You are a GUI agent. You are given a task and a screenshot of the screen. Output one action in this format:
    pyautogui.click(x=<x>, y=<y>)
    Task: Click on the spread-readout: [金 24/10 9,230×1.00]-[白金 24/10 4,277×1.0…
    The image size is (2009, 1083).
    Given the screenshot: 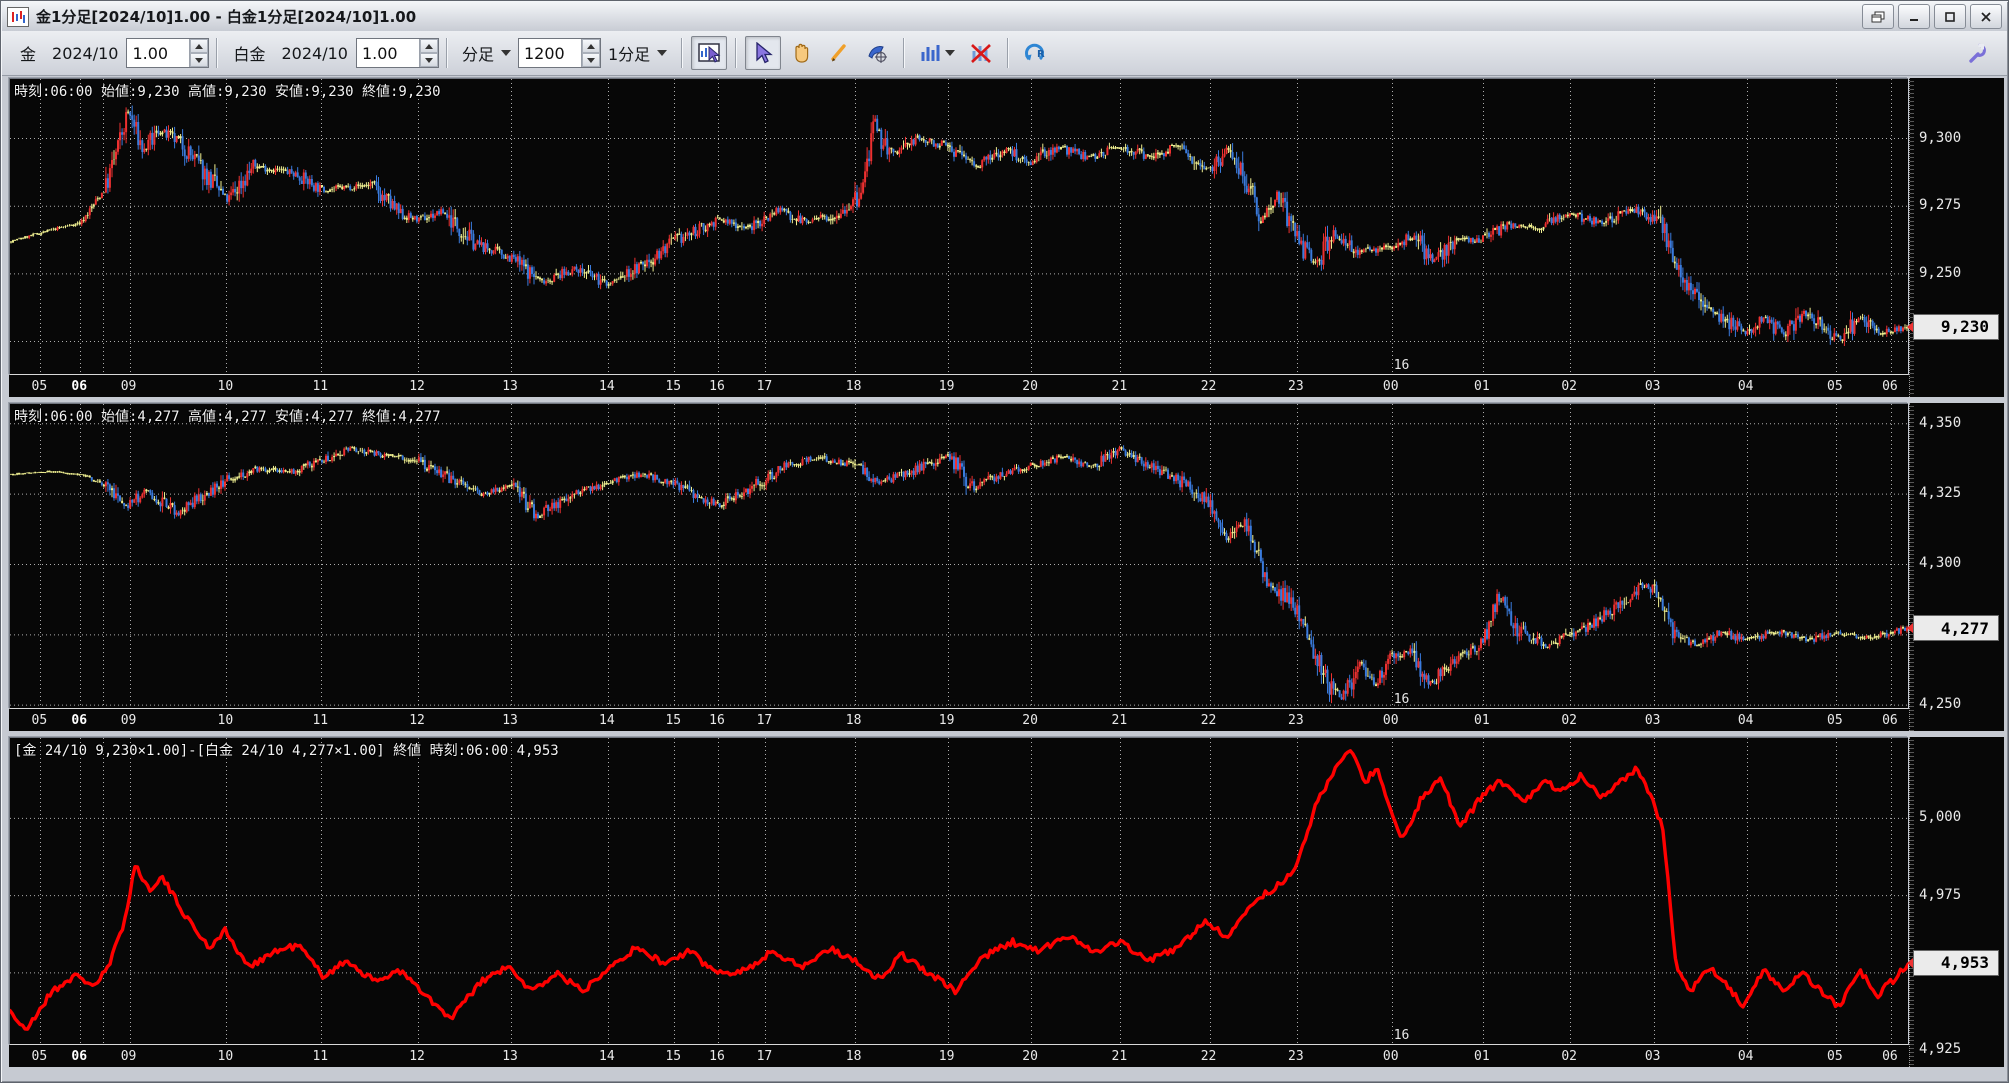 What is the action you would take?
    pyautogui.click(x=286, y=751)
    